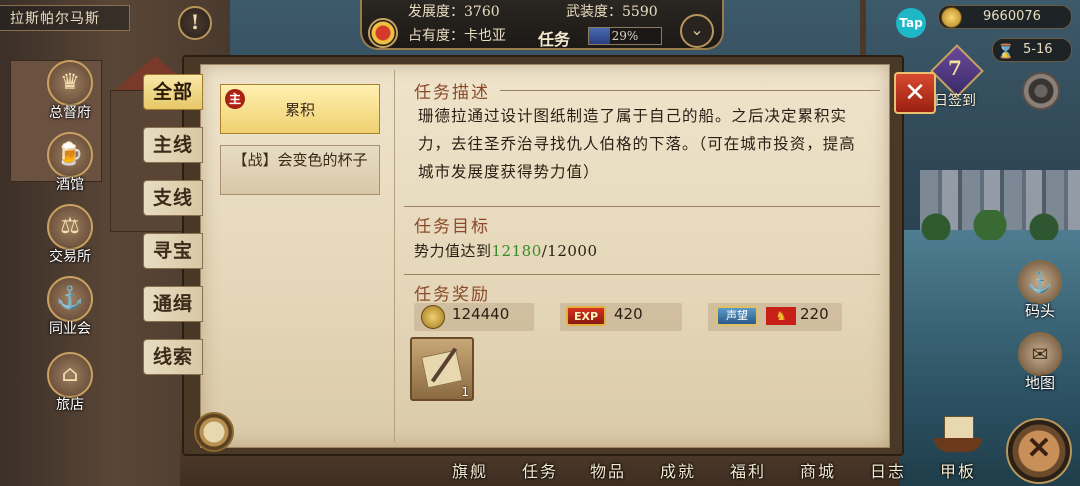 The image size is (1080, 486). I want to click on target-total: /12000, so click(569, 251).